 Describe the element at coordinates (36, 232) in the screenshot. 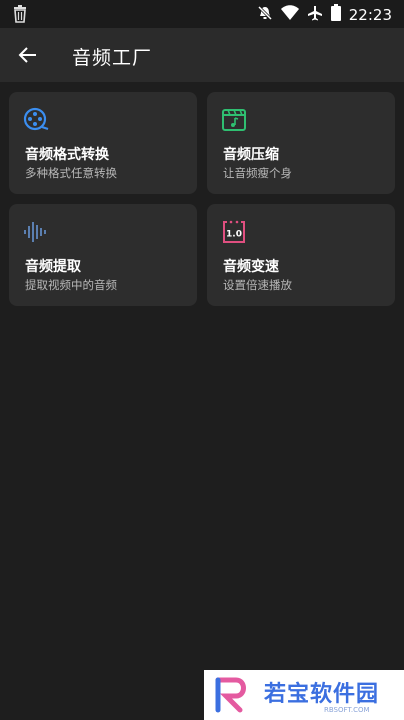

I see `waveform-icon` at that location.